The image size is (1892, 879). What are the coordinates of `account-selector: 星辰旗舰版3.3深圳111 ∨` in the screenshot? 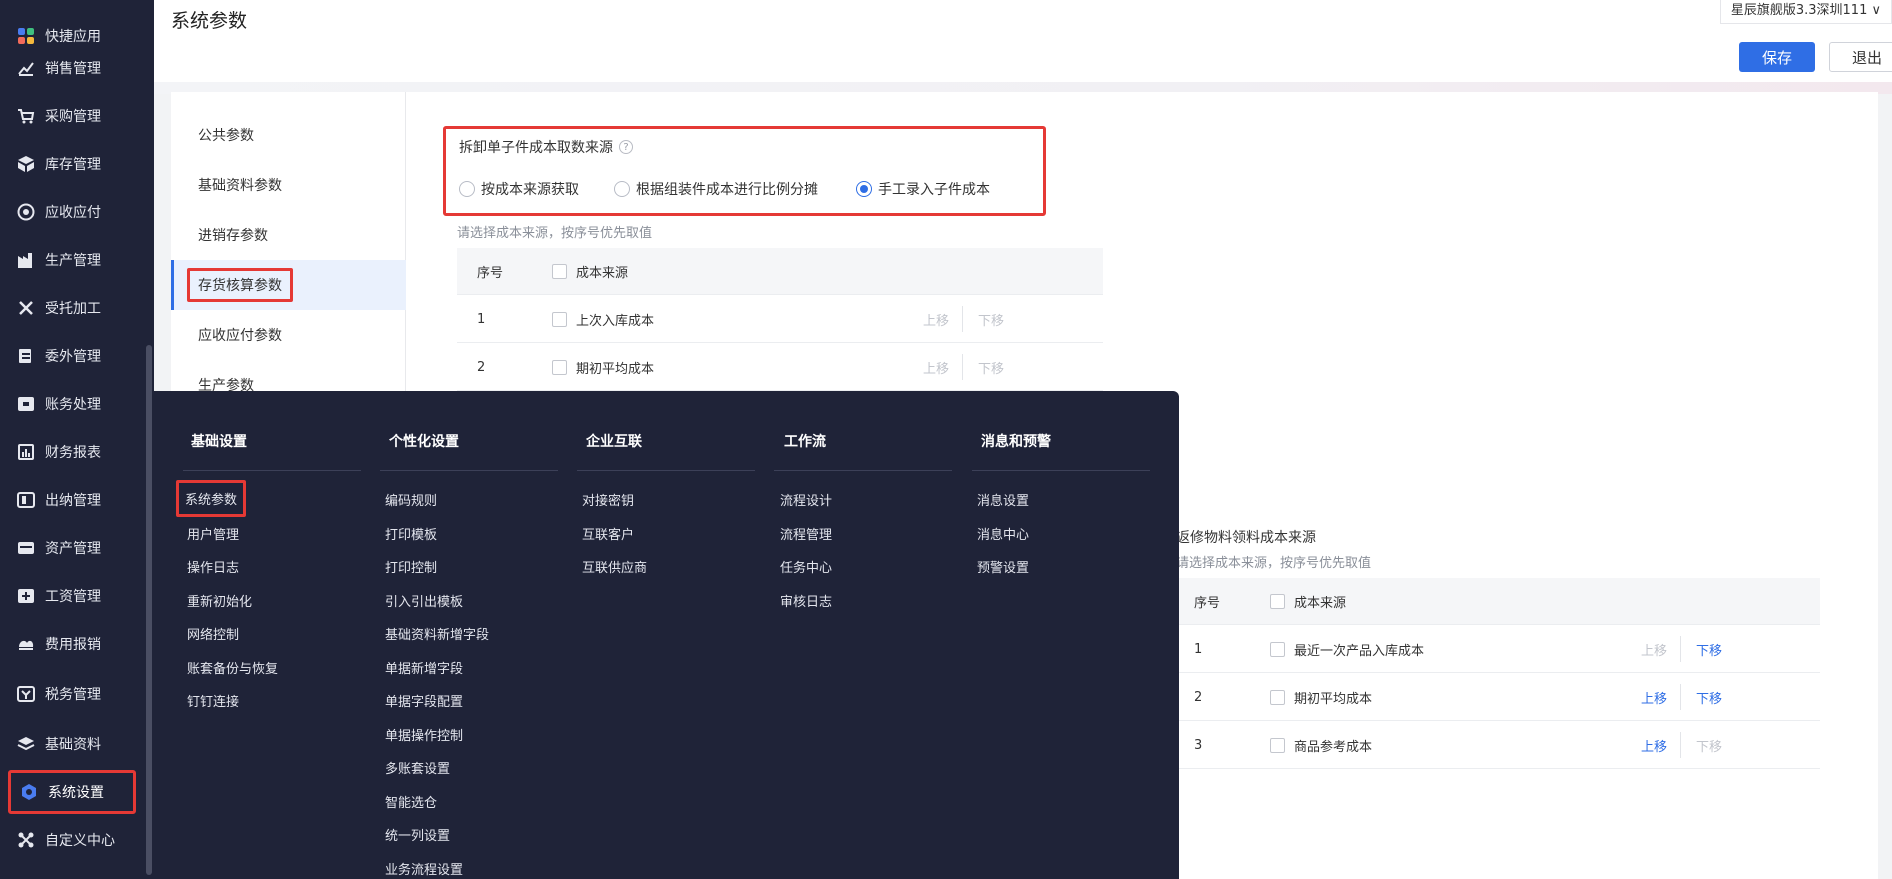 It's located at (1805, 12).